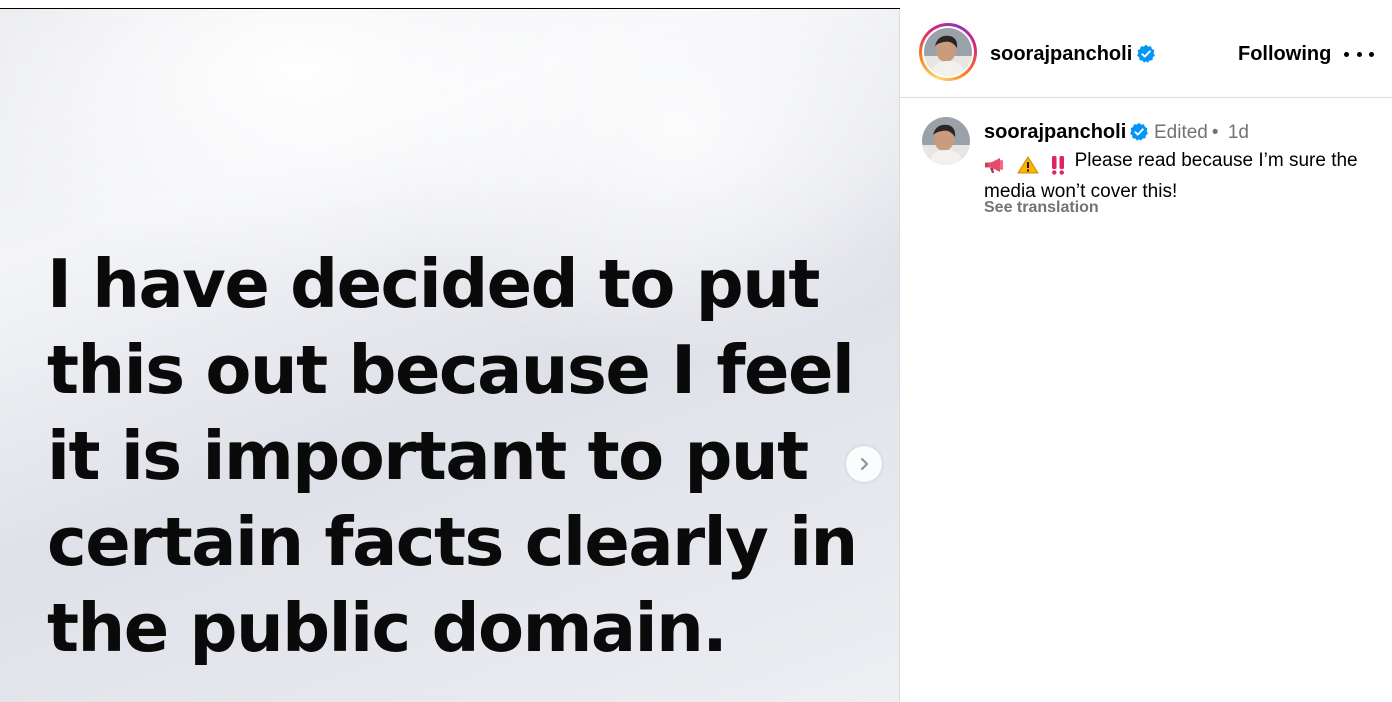 The image size is (1392, 702). What do you see at coordinates (1238, 132) in the screenshot?
I see `post-timestamp: 1d` at bounding box center [1238, 132].